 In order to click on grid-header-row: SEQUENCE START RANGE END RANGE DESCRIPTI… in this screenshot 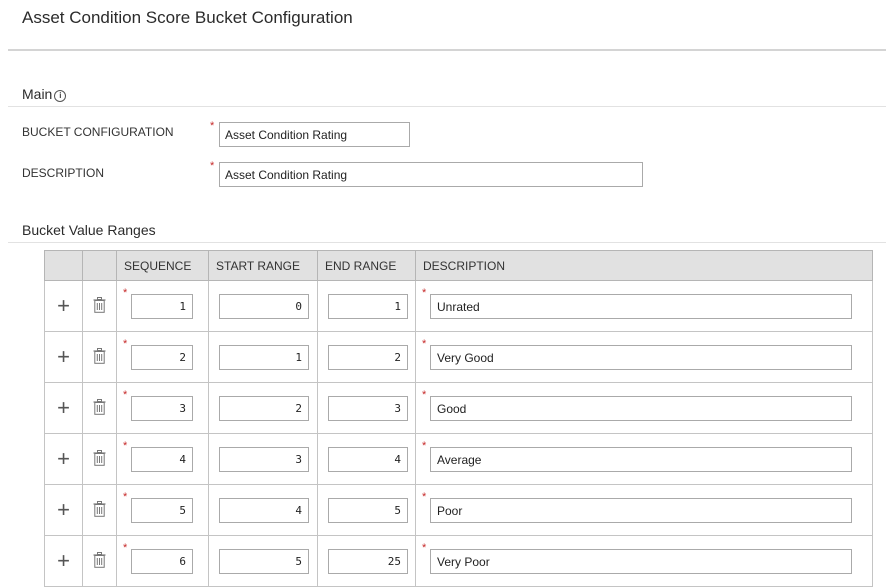, I will do `click(458, 265)`.